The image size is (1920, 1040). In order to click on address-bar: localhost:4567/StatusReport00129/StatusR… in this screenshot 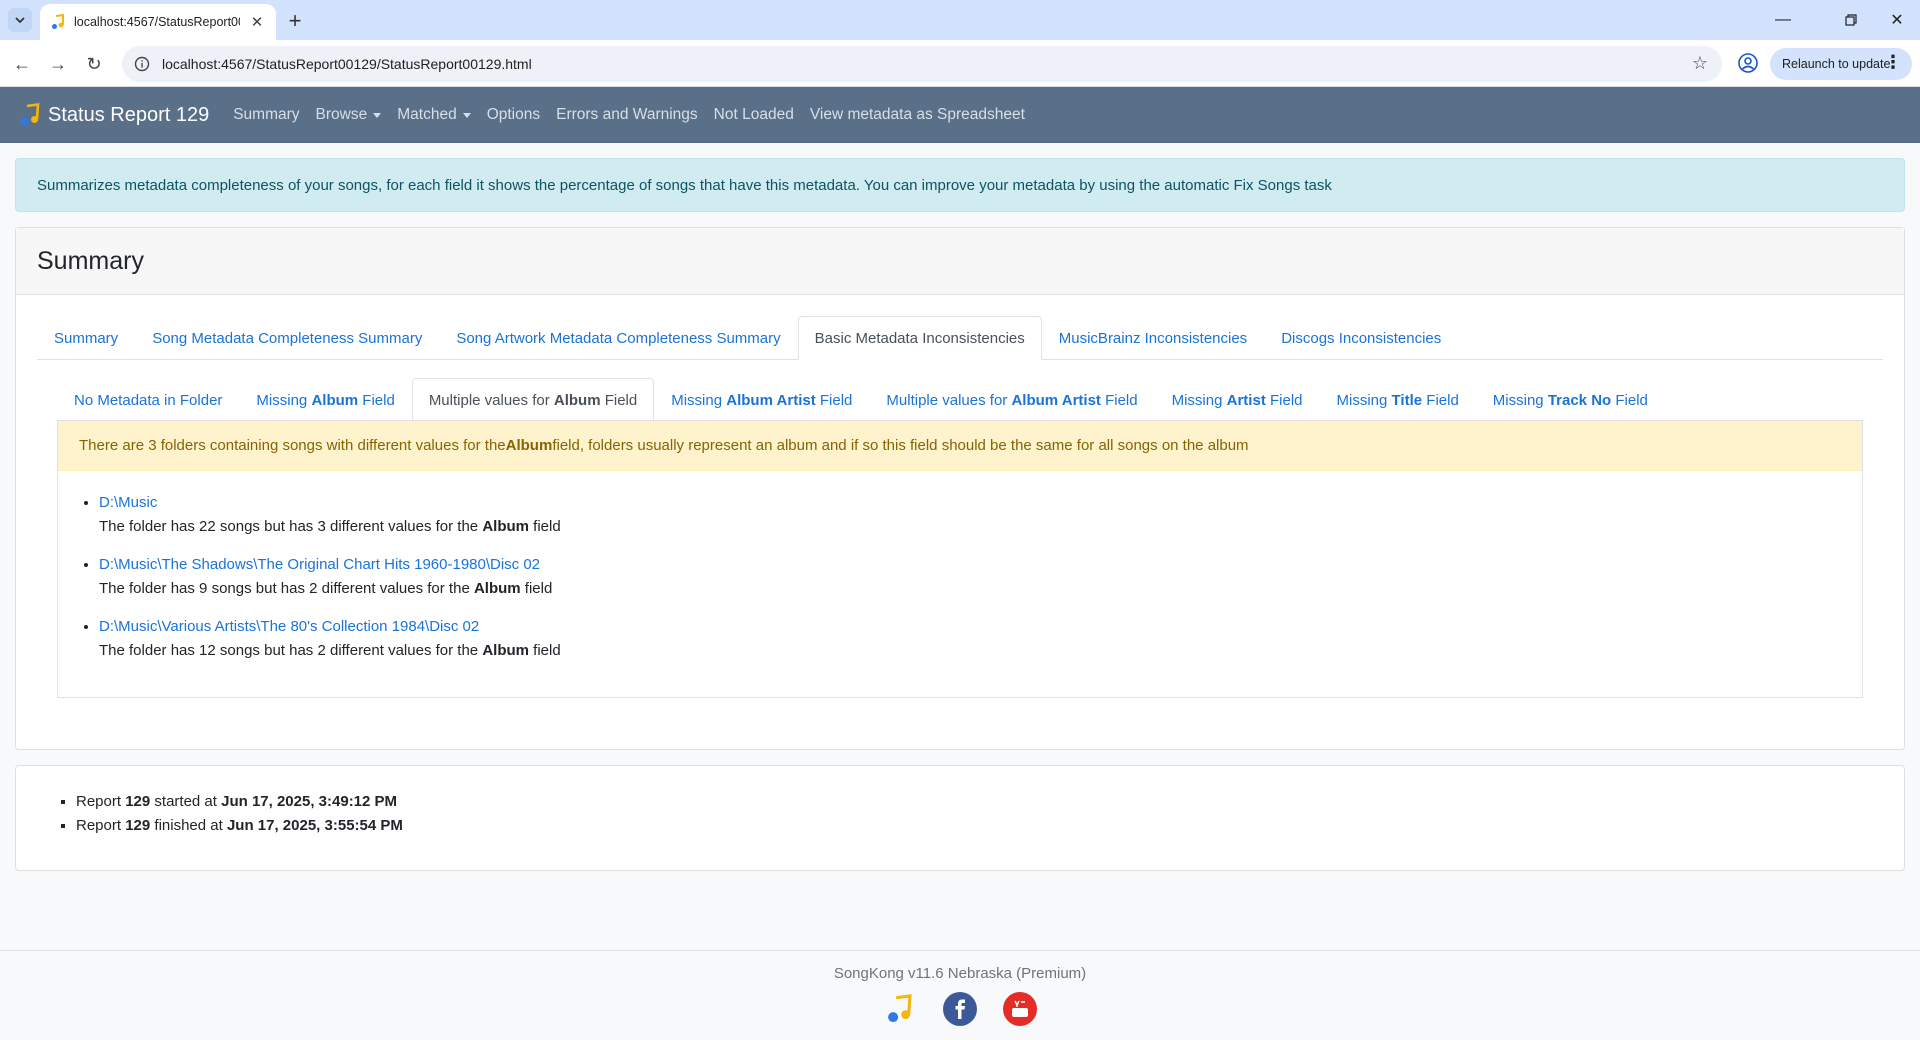, I will do `click(922, 64)`.